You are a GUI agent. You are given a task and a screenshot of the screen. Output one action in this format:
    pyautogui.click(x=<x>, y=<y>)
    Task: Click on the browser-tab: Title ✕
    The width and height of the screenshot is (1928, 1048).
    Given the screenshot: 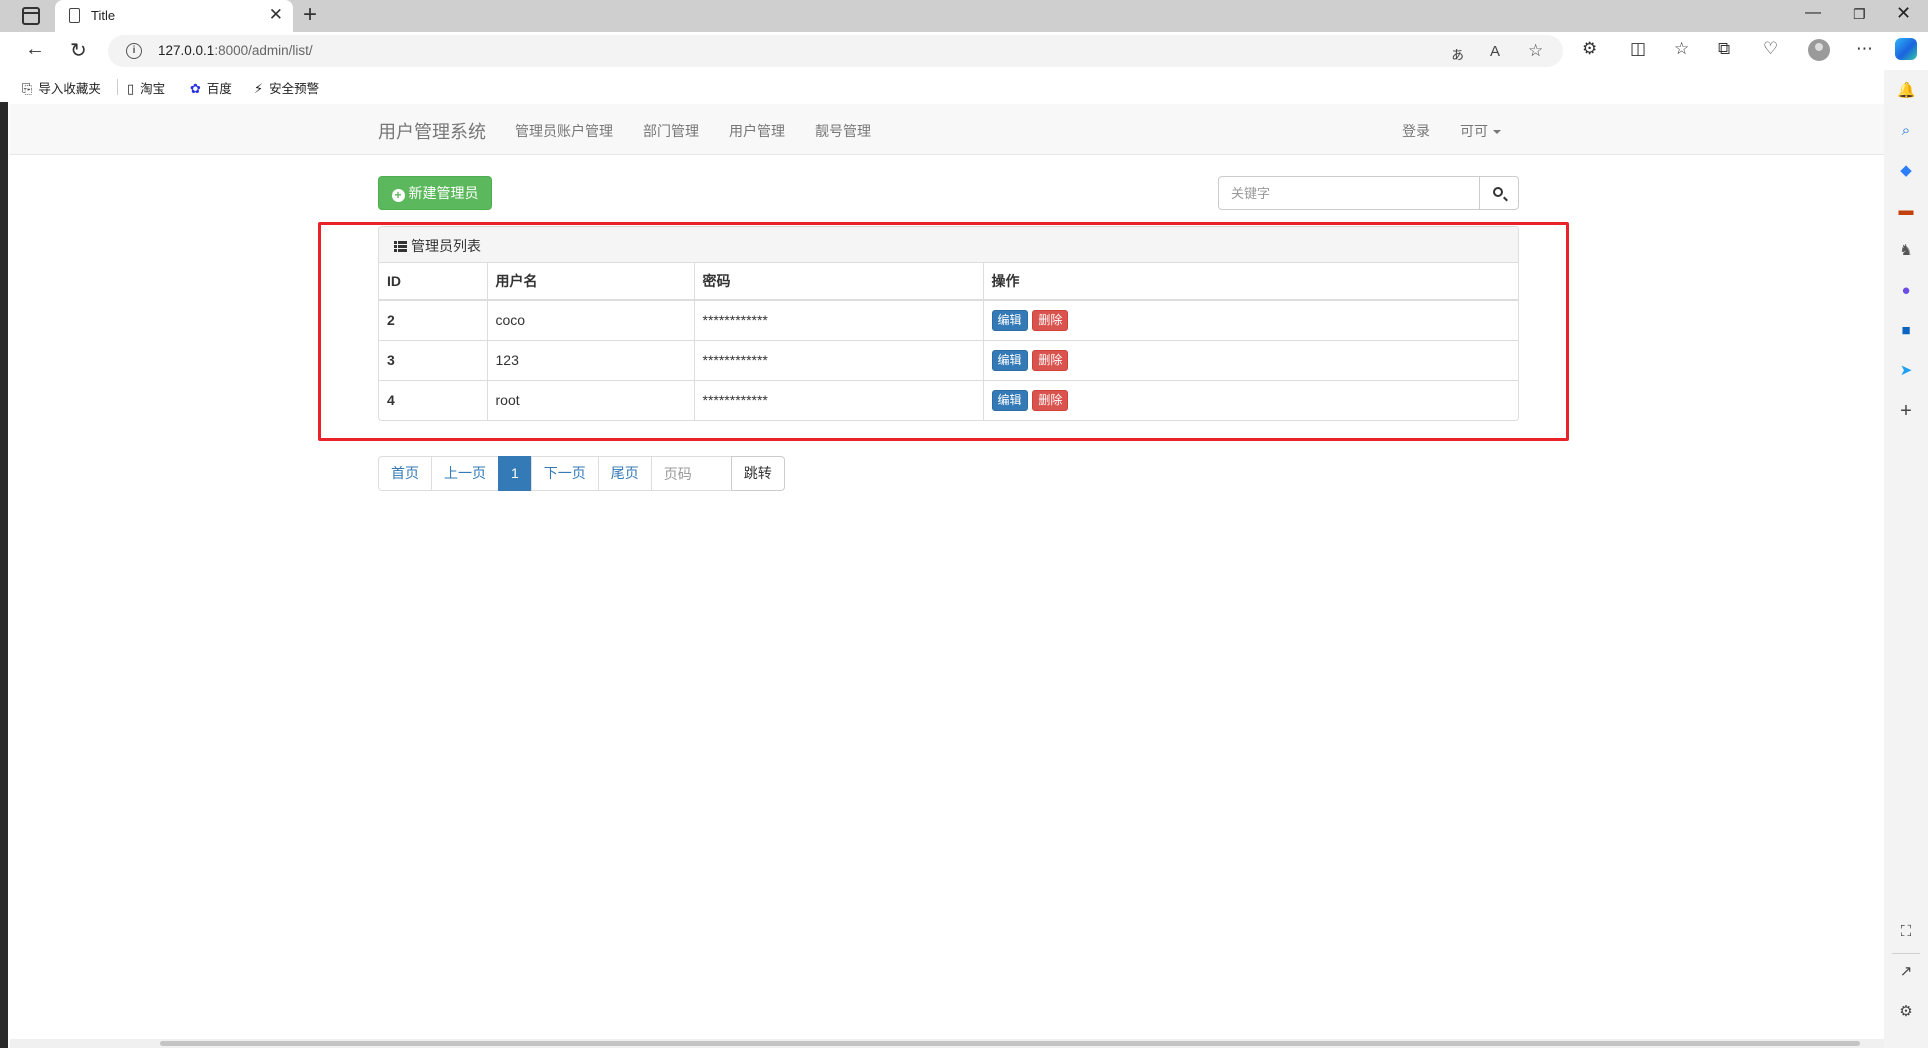 What is the action you would take?
    pyautogui.click(x=174, y=16)
    